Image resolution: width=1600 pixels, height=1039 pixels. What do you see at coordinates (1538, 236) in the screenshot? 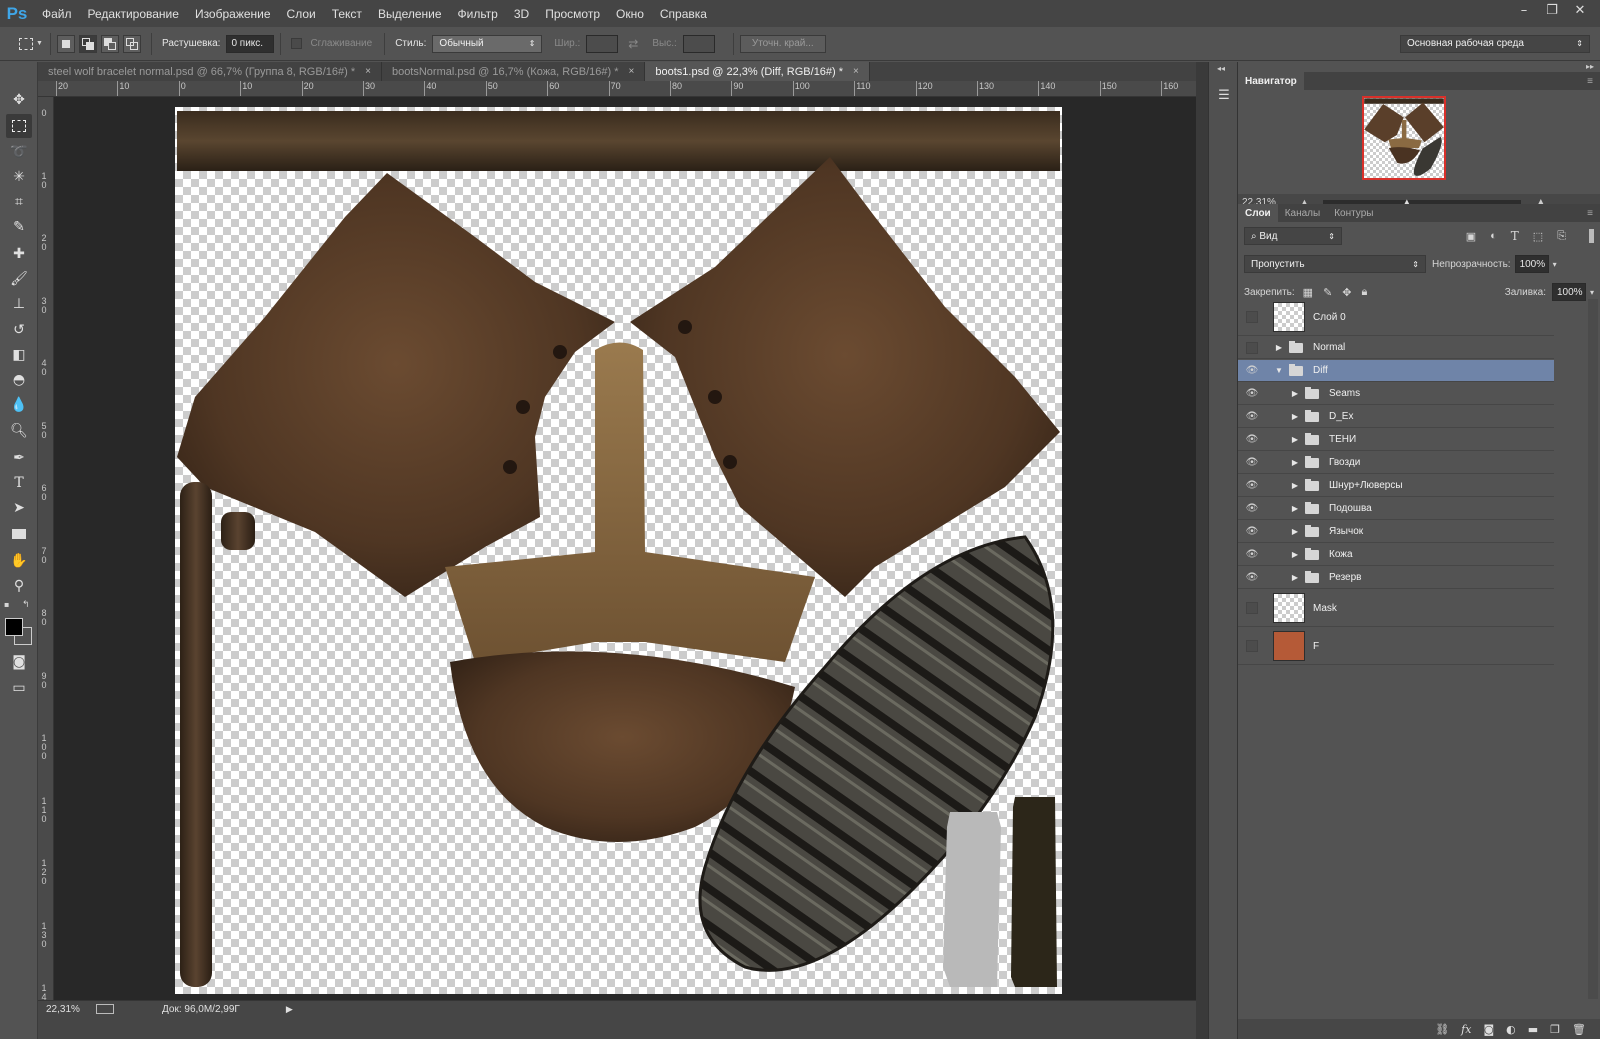
I see `filter-shape-icon: ⬚` at bounding box center [1538, 236].